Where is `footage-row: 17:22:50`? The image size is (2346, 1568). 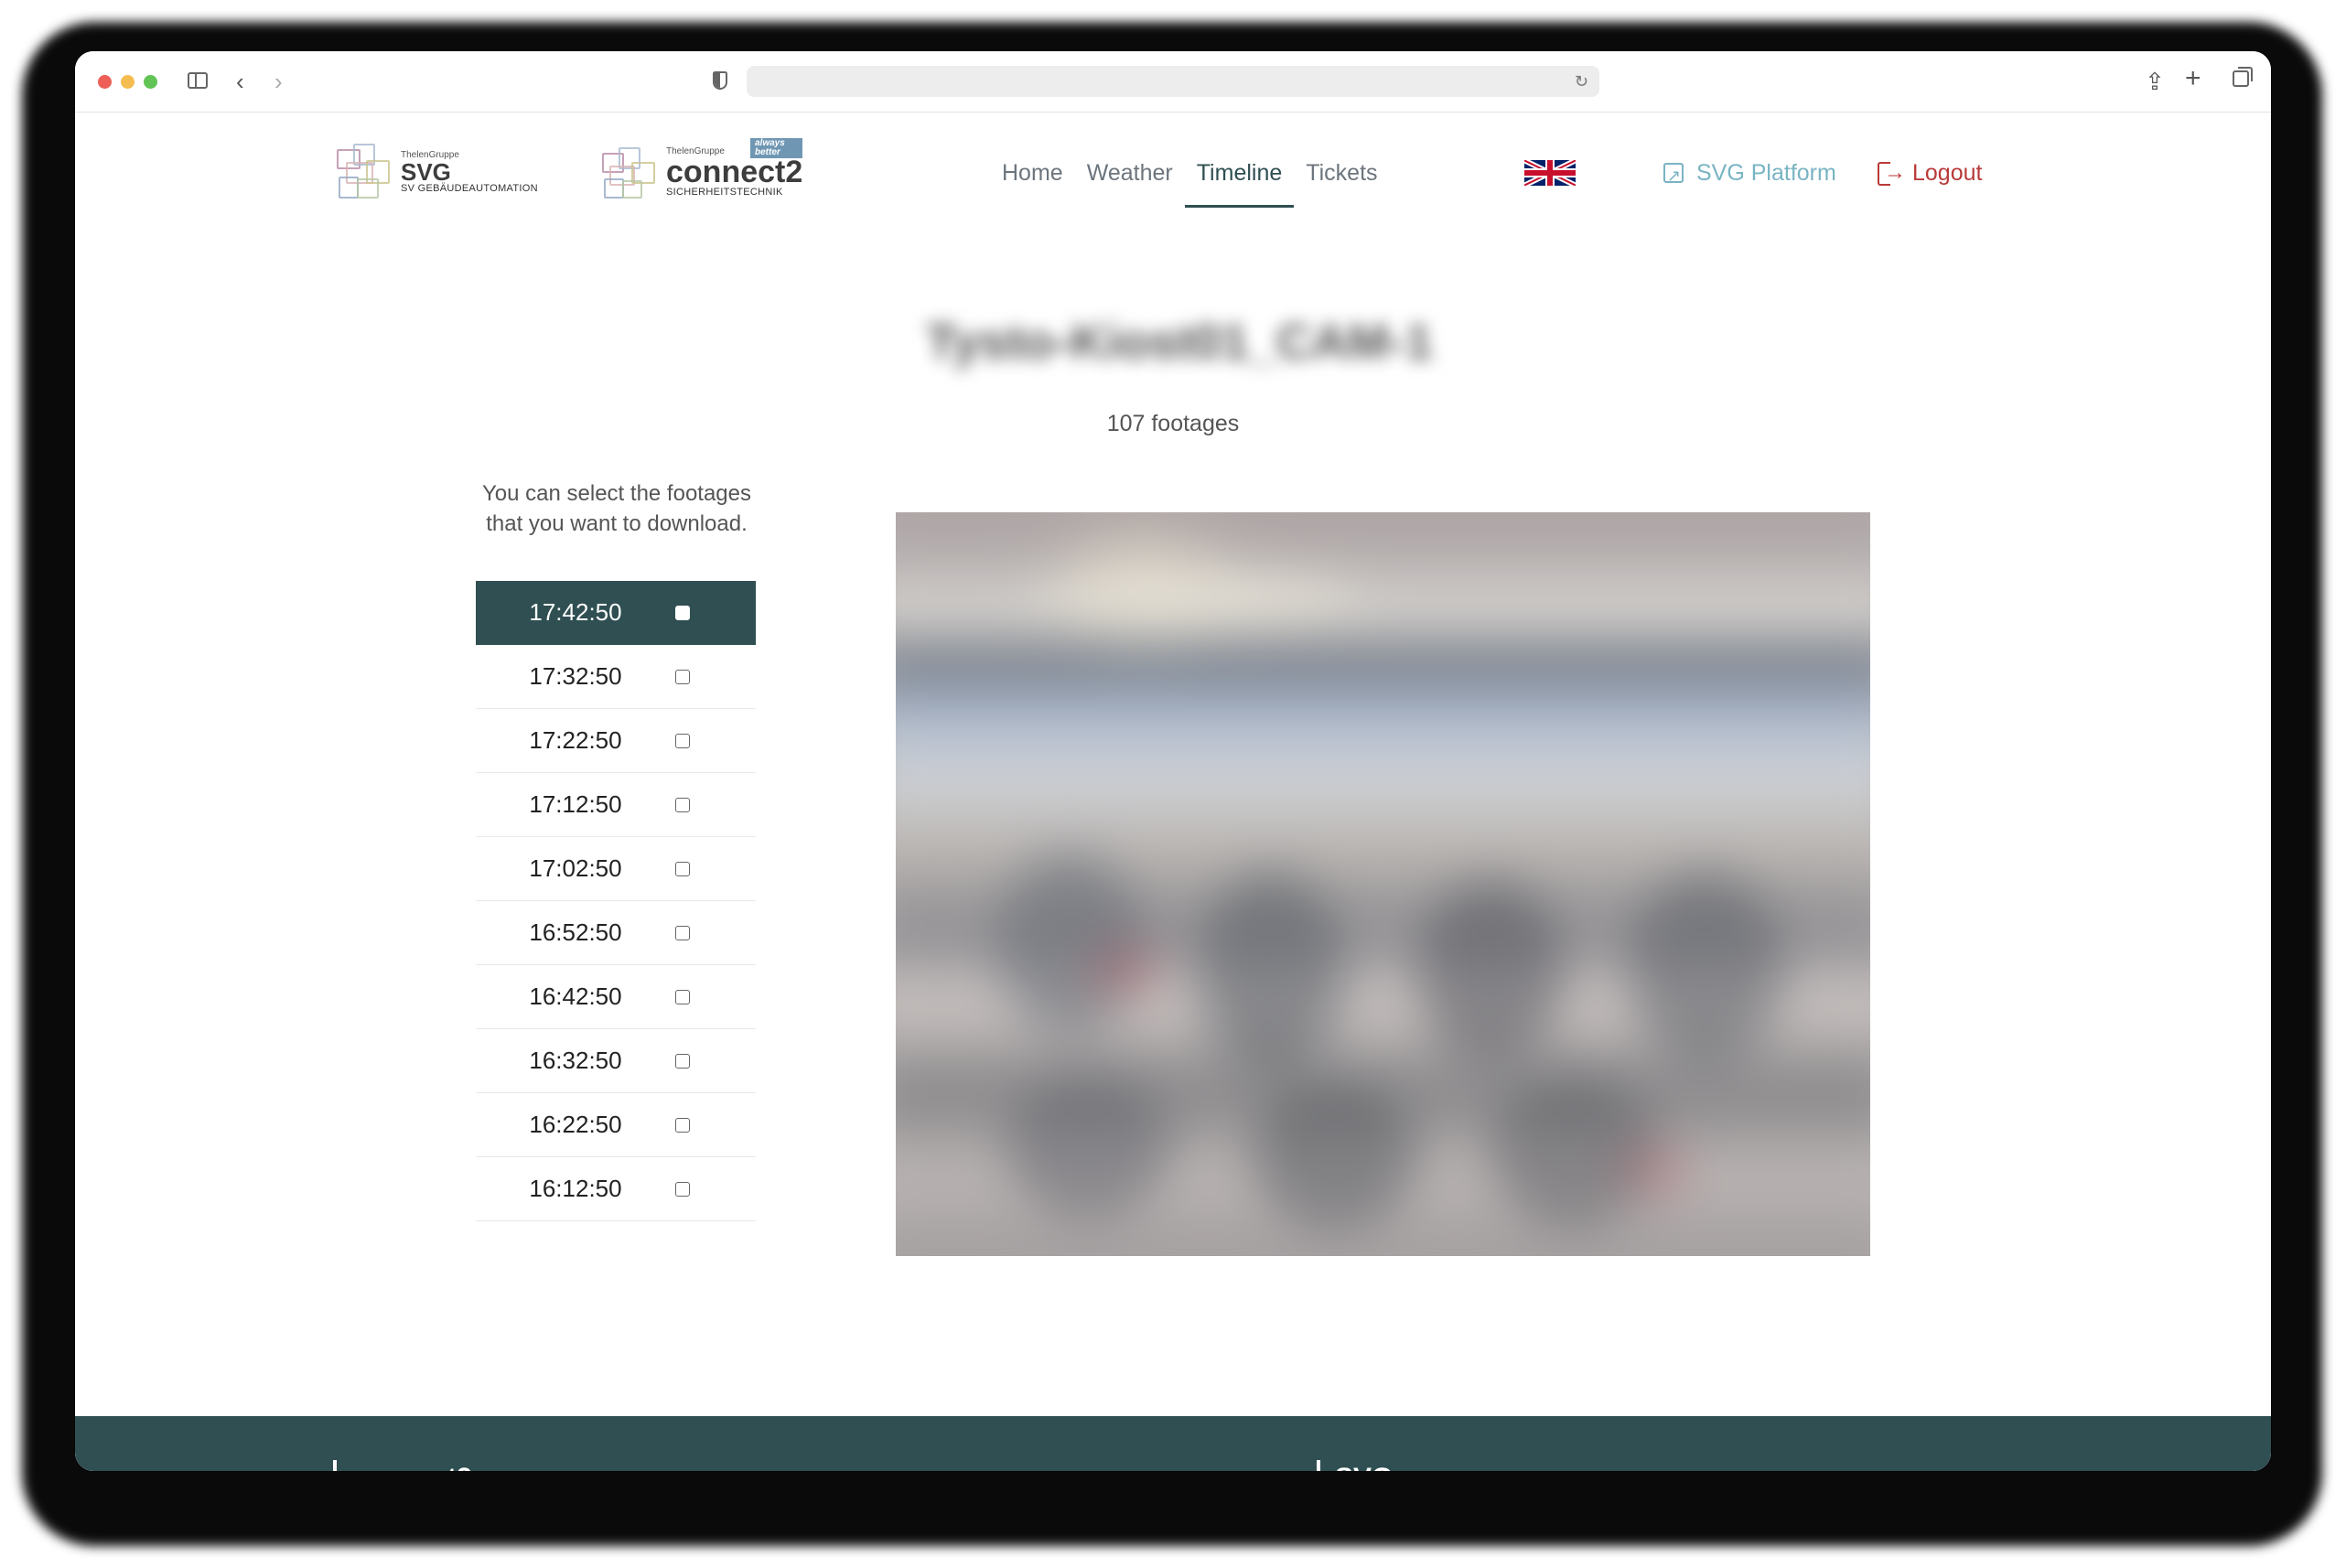 footage-row: 17:22:50 is located at coordinates (616, 741).